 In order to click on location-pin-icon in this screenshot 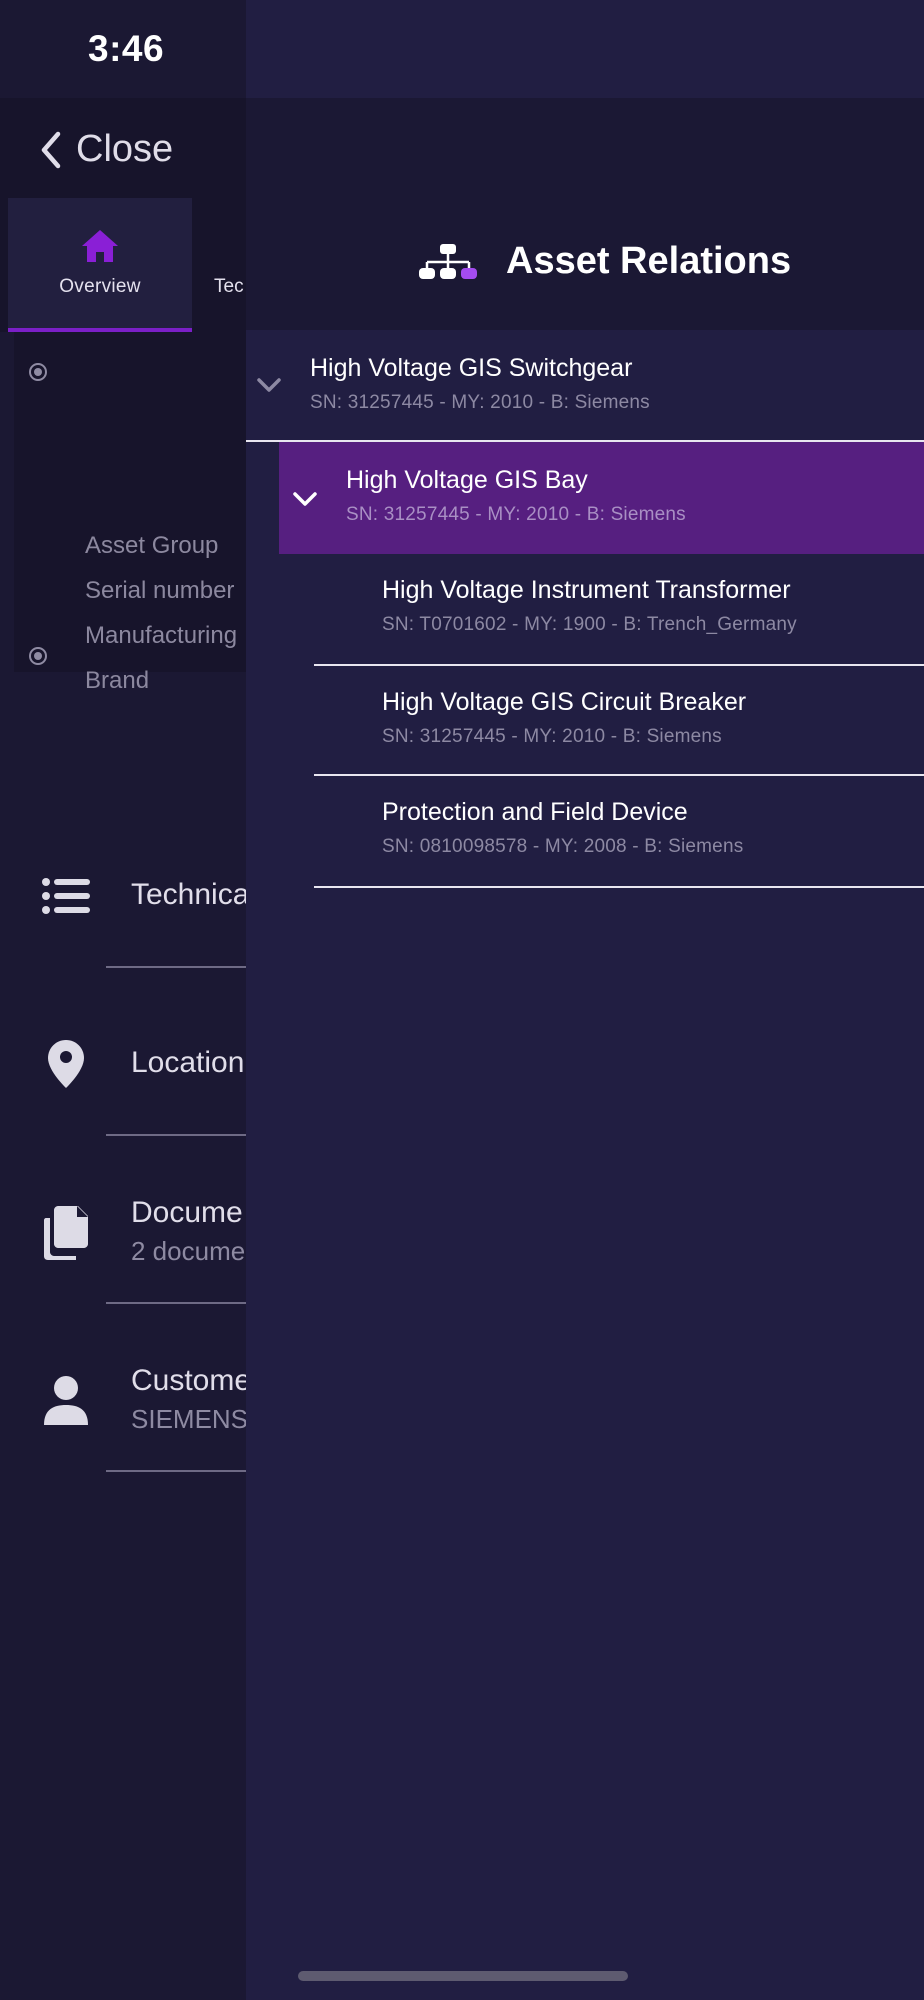, I will do `click(66, 1064)`.